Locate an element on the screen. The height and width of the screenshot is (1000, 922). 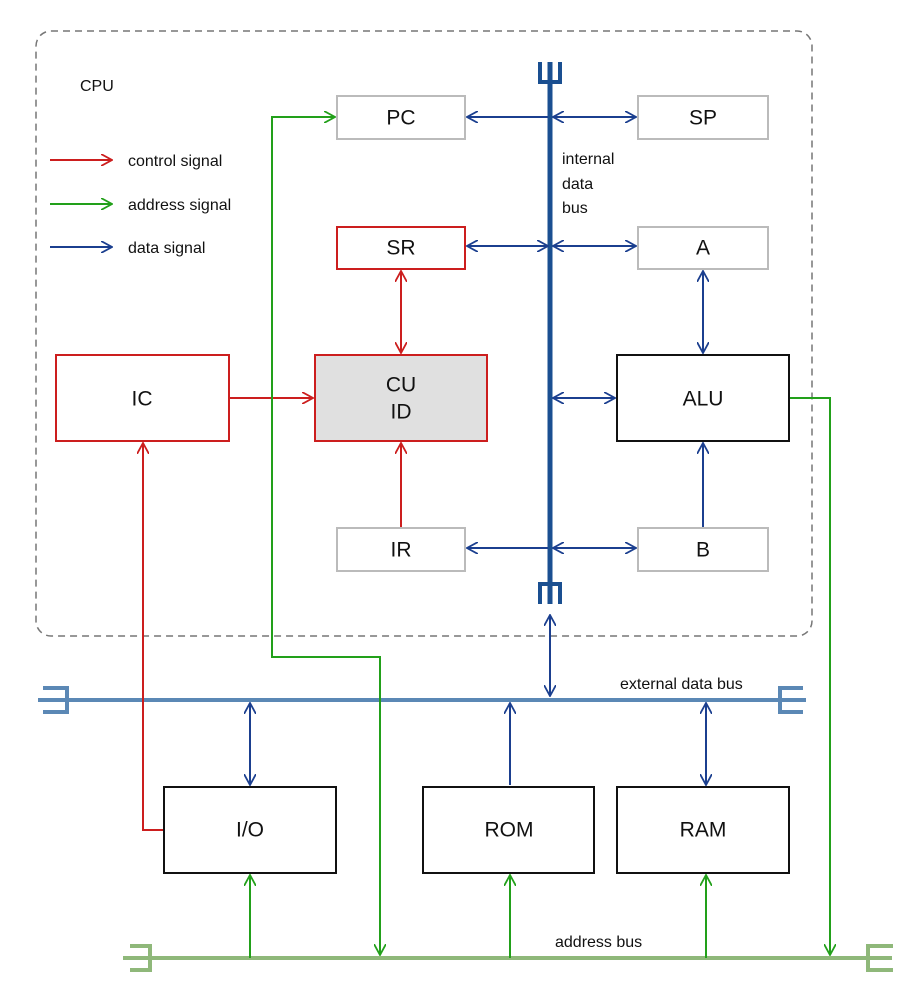
block-ram: RAM is located at coordinates (703, 830).